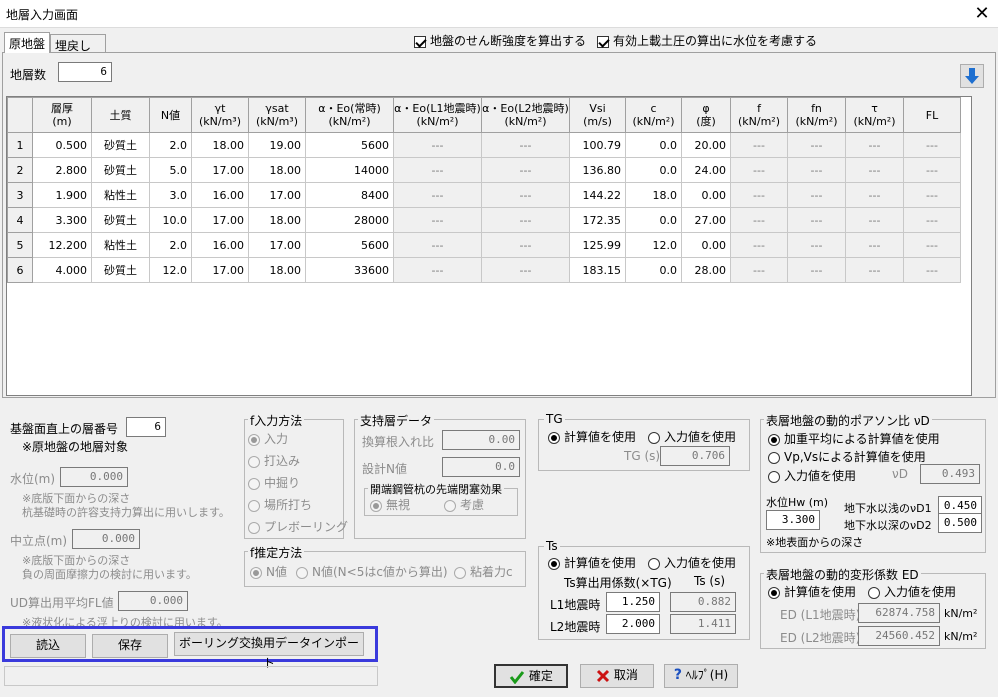 This screenshot has width=998, height=697. What do you see at coordinates (500, 40) in the screenshot?
I see `shear-strength-option: 地盤のせん断強度を算出する` at bounding box center [500, 40].